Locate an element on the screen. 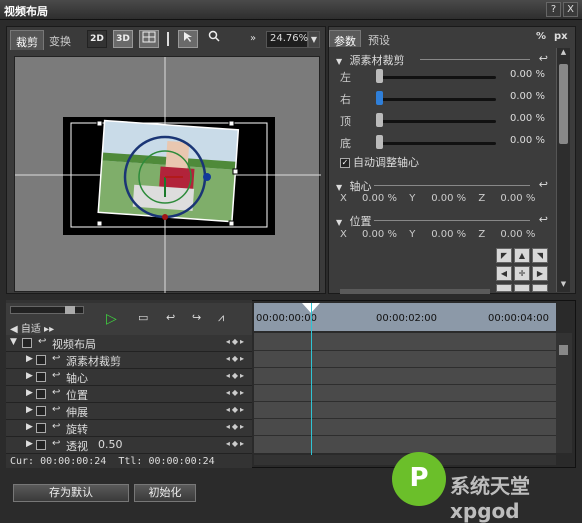 The height and width of the screenshot is (523, 582). tab-transform: 变换 is located at coordinates (60, 40).